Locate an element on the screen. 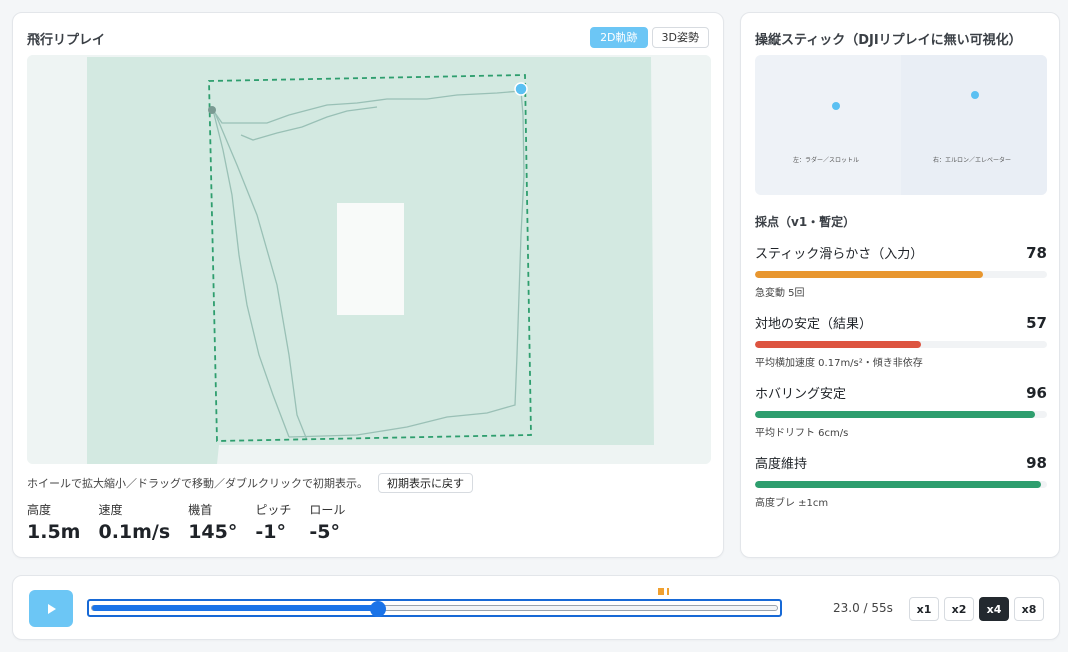 The width and height of the screenshot is (1068, 652). telemetry-label: 機首 is located at coordinates (200, 510).